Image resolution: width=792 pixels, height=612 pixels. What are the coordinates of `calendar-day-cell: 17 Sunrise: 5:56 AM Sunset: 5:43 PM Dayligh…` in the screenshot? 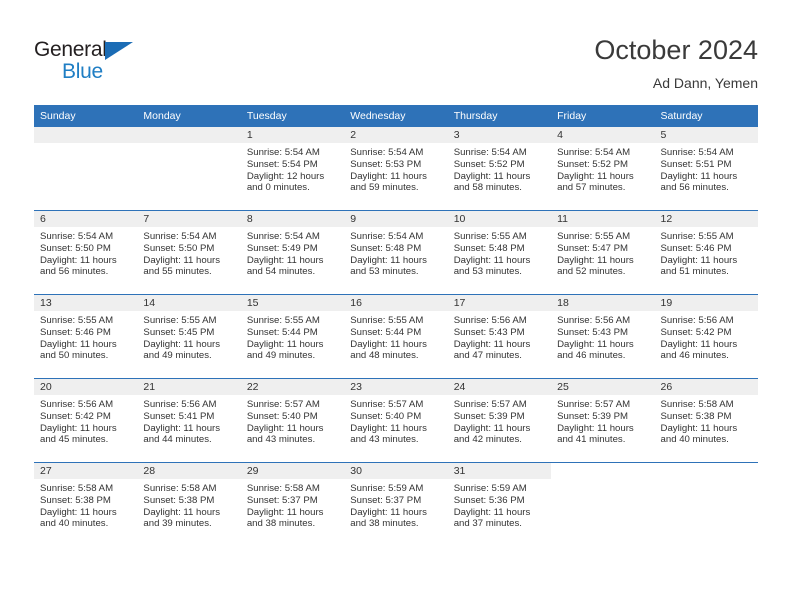 It's located at (499, 336).